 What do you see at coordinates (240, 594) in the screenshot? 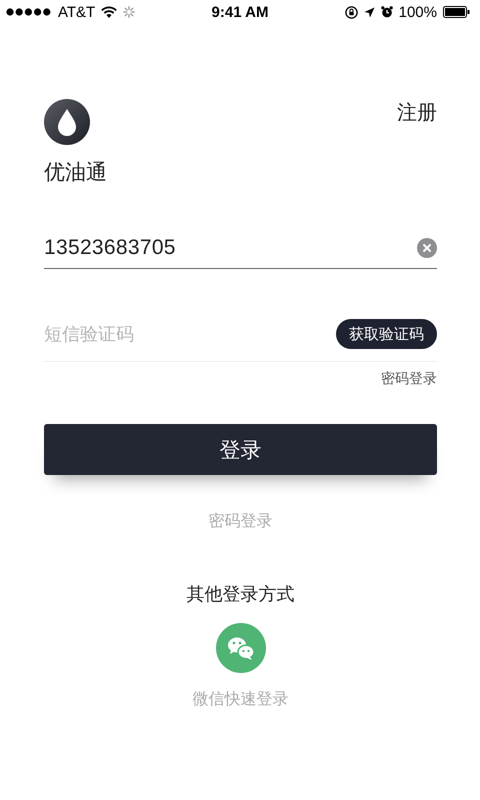
I see `other-login-title: 其他登录方式` at bounding box center [240, 594].